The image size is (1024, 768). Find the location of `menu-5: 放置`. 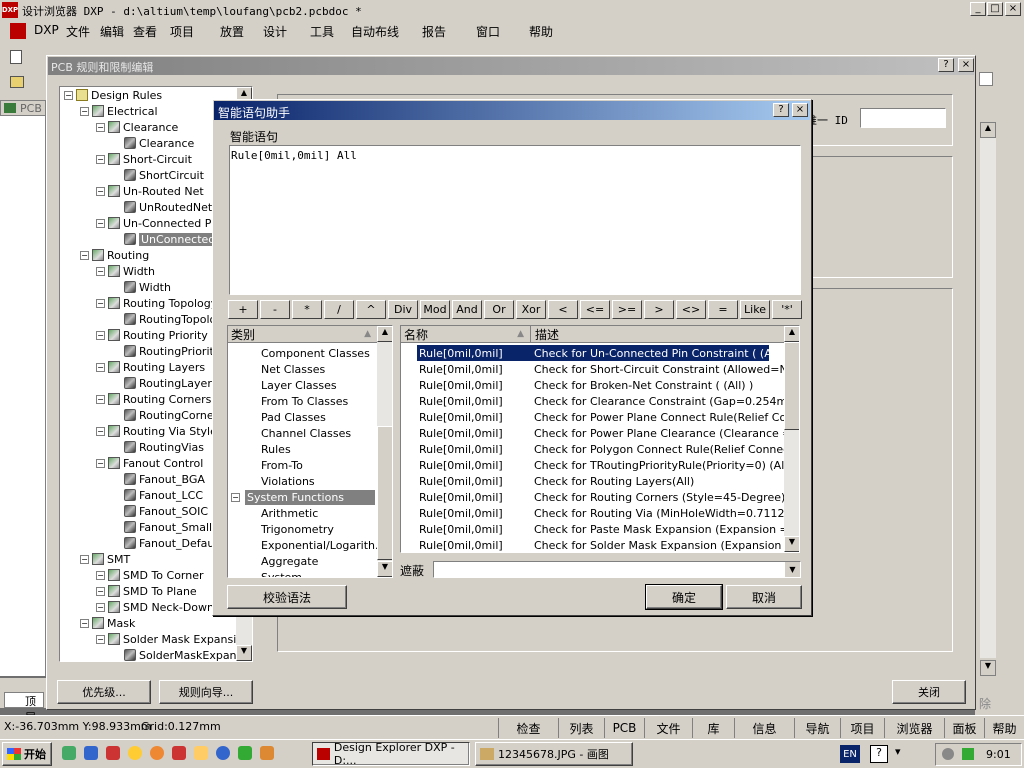

menu-5: 放置 is located at coordinates (232, 31).